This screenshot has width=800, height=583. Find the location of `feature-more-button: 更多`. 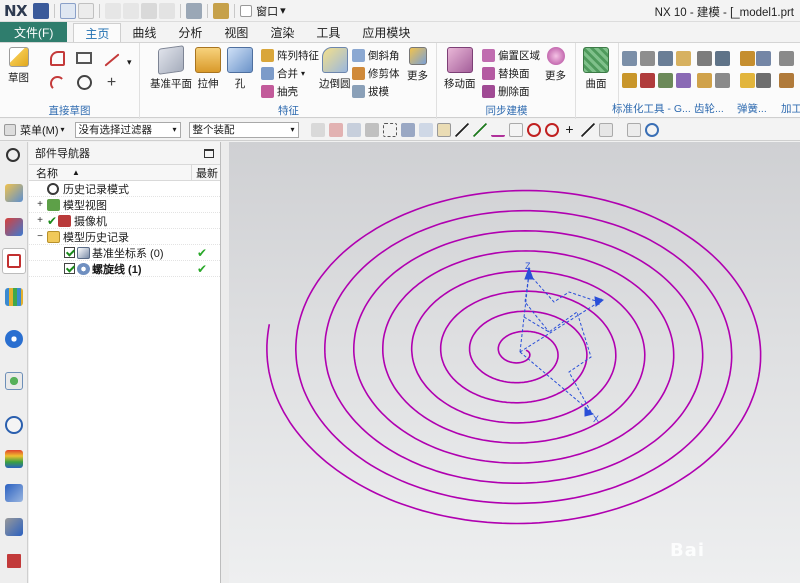

feature-more-button: 更多 is located at coordinates (417, 65).